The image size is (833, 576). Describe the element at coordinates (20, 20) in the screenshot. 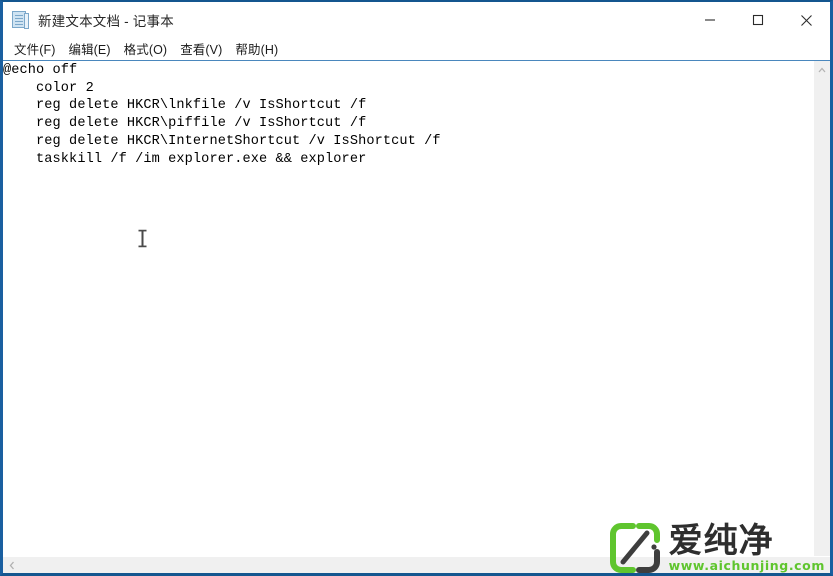

I see `notepad-document-icon` at that location.